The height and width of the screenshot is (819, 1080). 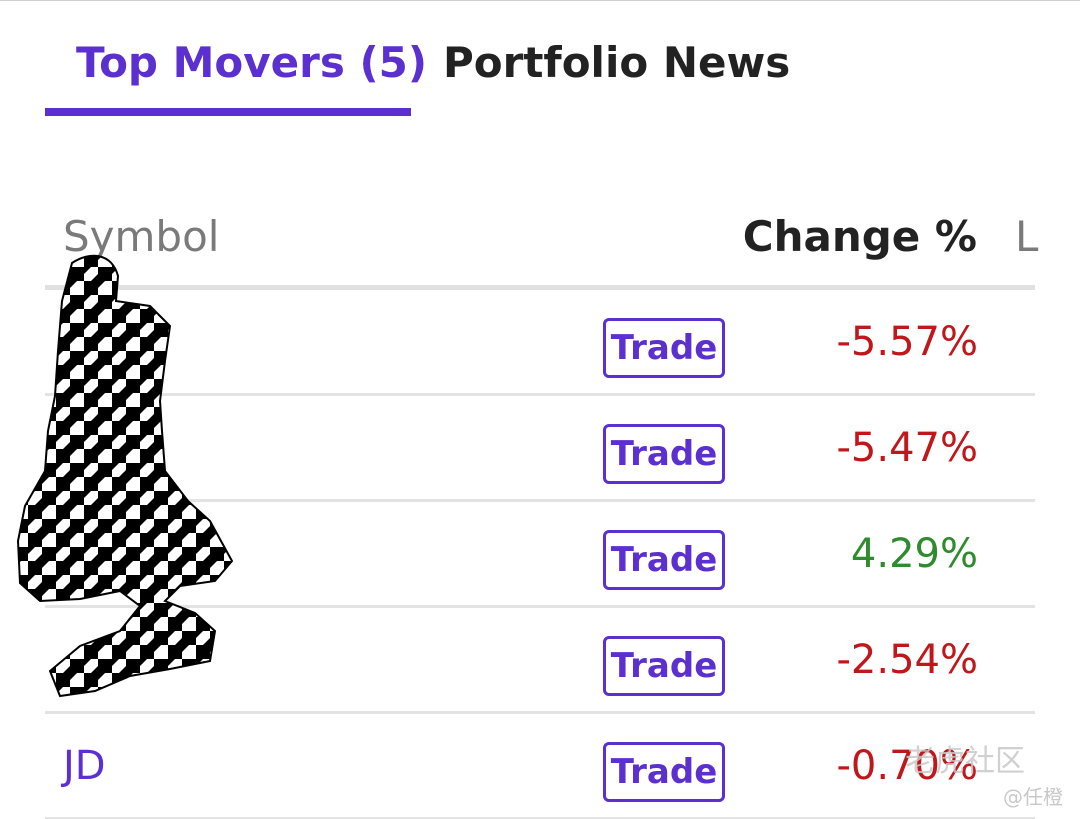 What do you see at coordinates (1030, 237) in the screenshot?
I see `column-header-last: L` at bounding box center [1030, 237].